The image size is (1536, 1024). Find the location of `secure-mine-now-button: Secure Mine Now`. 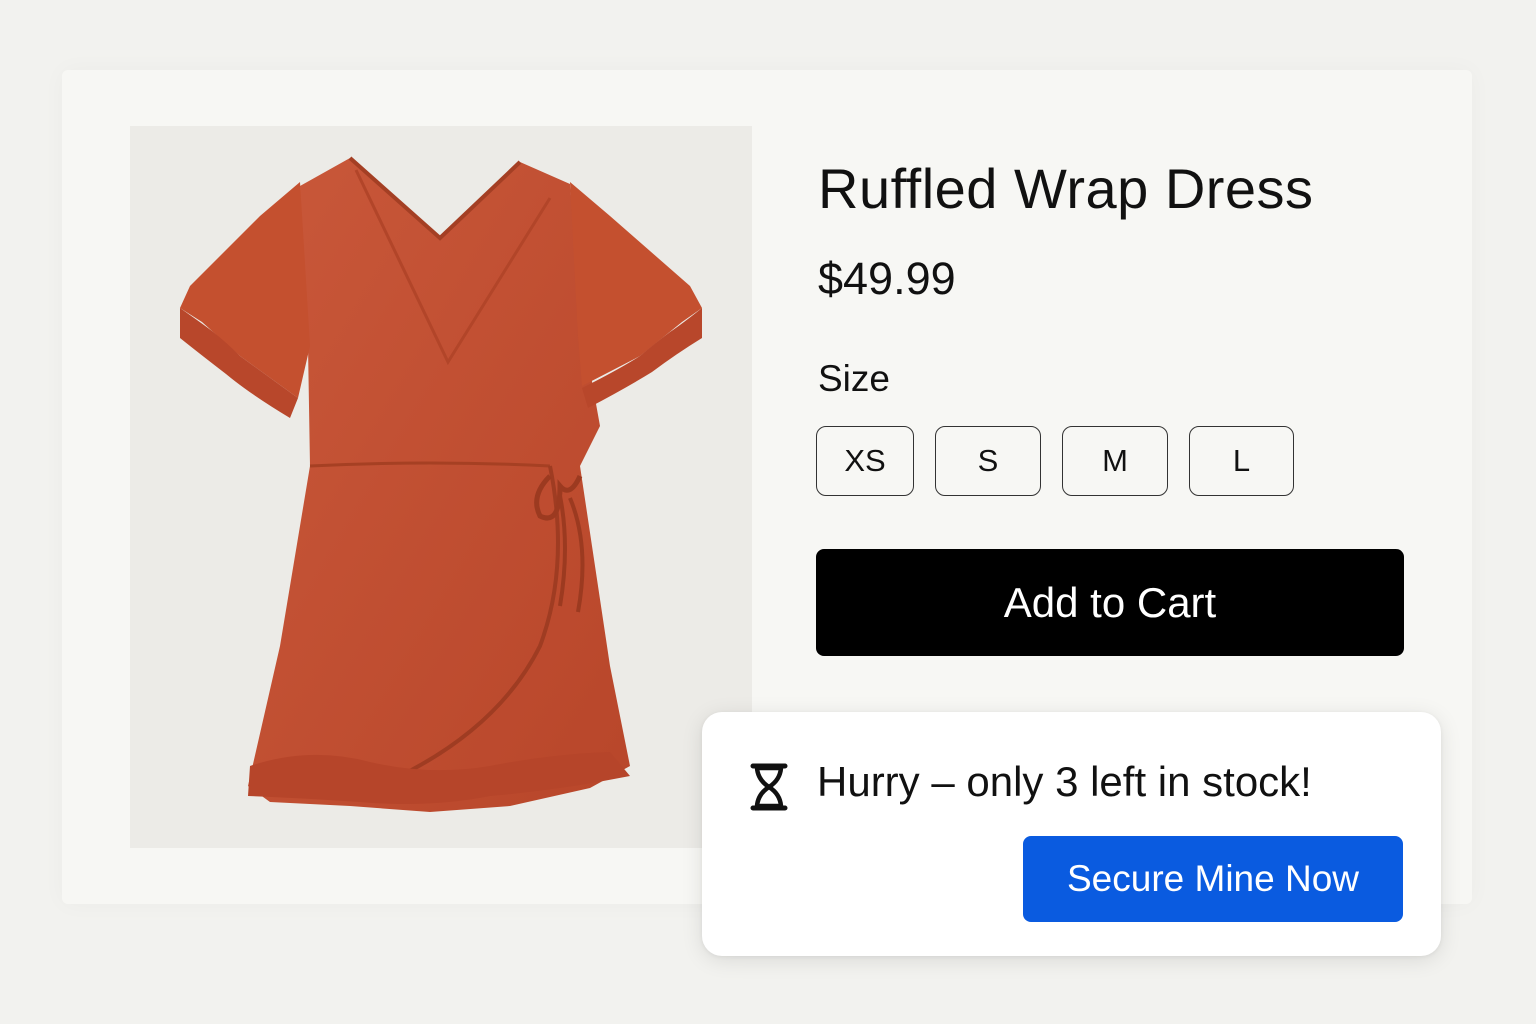

secure-mine-now-button: Secure Mine Now is located at coordinates (1213, 879).